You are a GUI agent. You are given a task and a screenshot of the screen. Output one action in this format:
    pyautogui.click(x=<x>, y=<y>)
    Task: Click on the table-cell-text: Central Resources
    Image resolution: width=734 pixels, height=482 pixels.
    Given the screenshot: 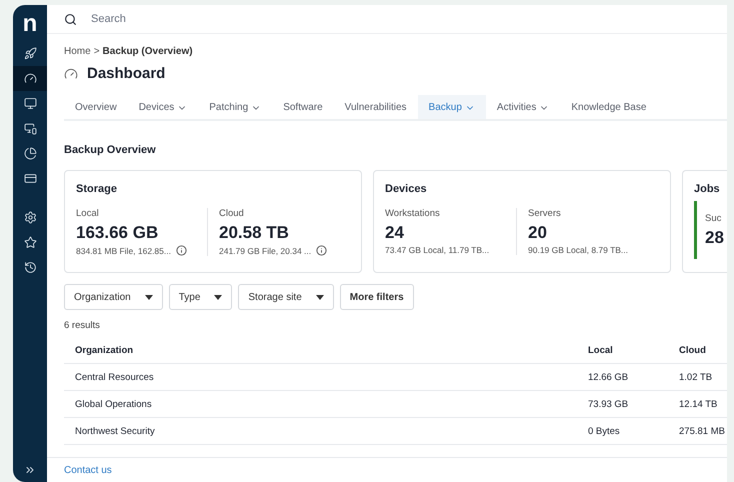 What is the action you would take?
    pyautogui.click(x=115, y=377)
    